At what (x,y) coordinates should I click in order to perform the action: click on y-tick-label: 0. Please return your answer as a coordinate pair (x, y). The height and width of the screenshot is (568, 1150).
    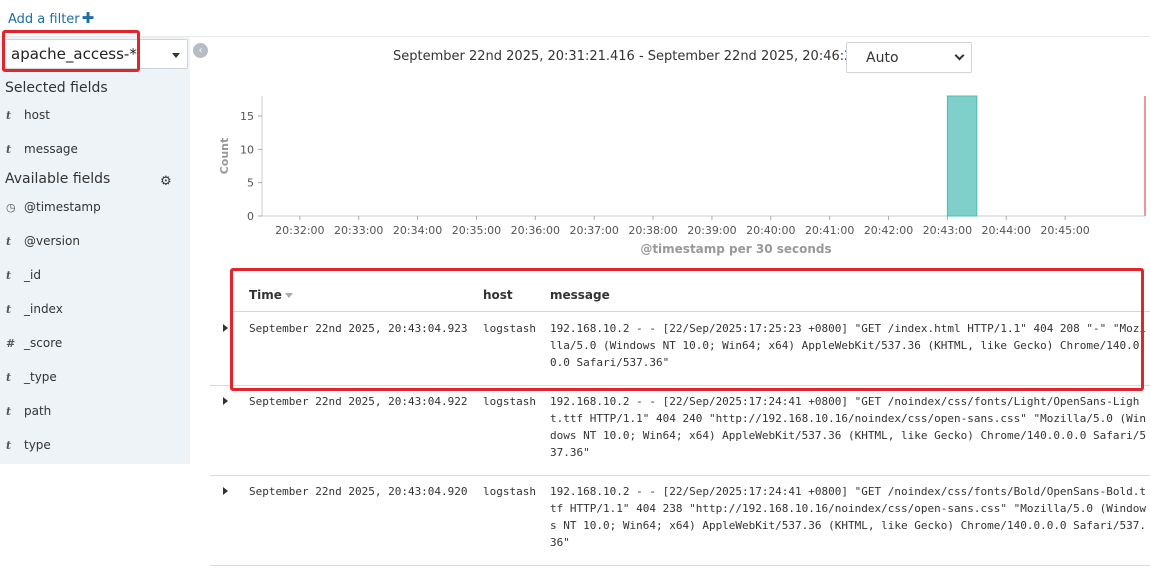
    Looking at the image, I should click on (250, 216).